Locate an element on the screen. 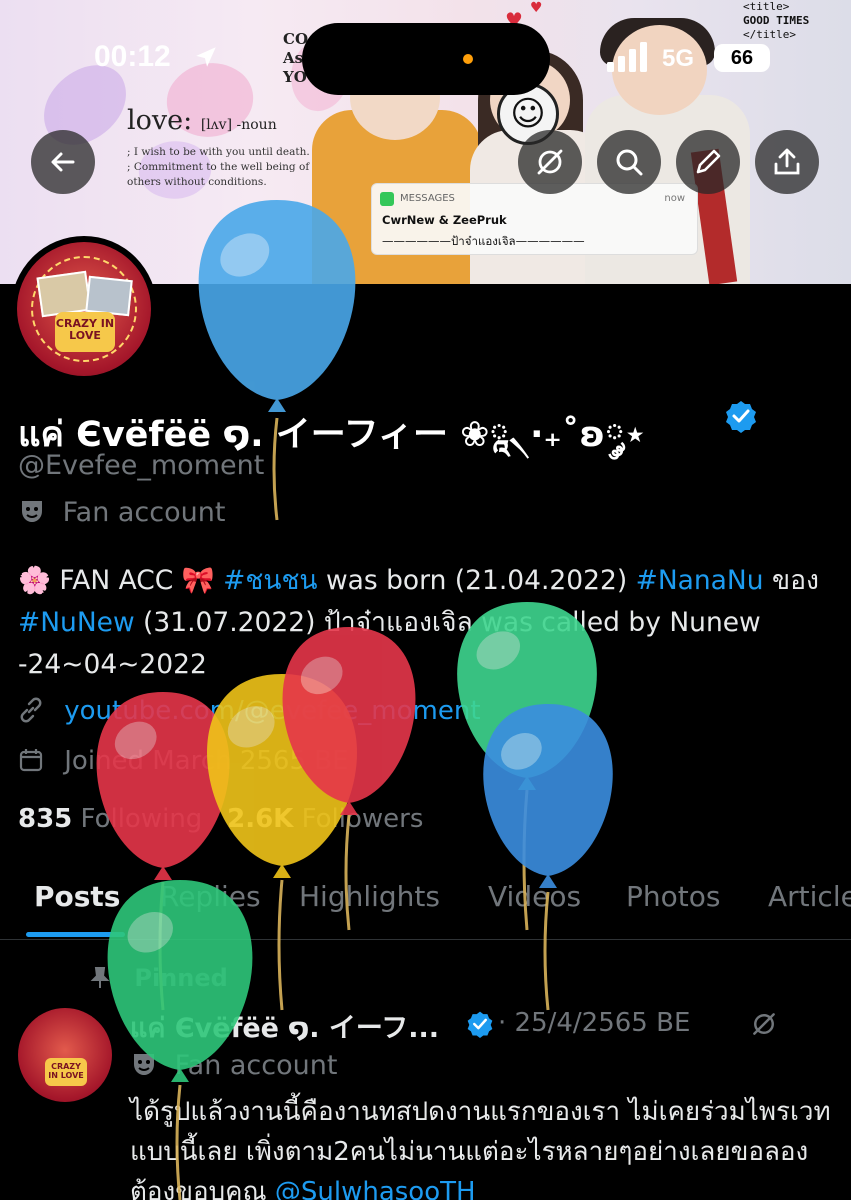 The width and height of the screenshot is (851, 1200). tab-highlights: Highlights is located at coordinates (369, 896).